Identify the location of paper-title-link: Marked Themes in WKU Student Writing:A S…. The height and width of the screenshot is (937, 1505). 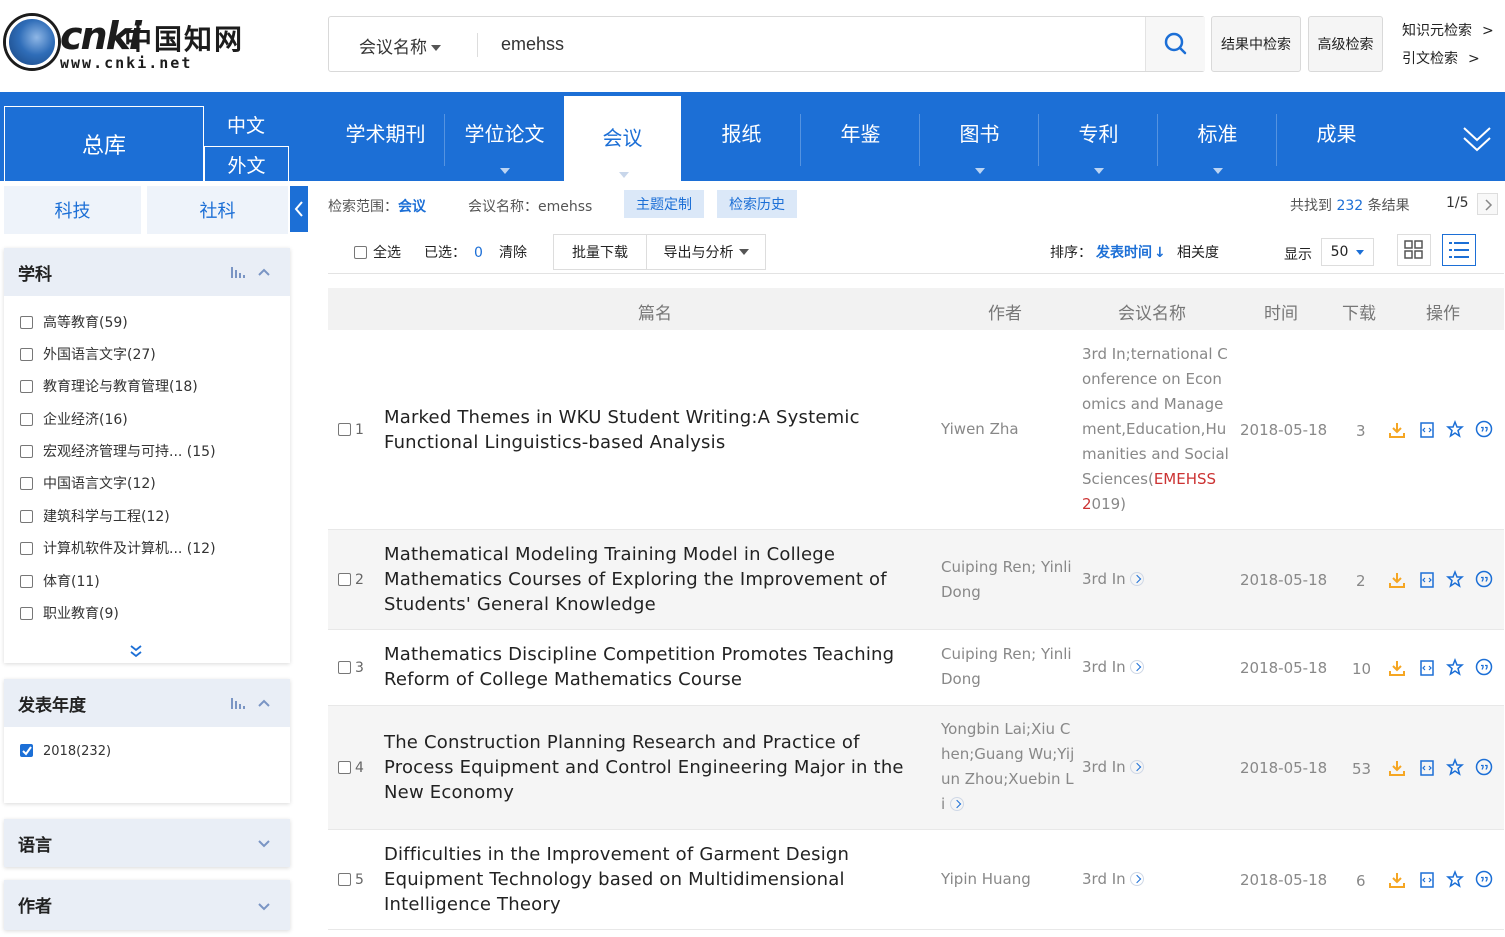
(649, 430).